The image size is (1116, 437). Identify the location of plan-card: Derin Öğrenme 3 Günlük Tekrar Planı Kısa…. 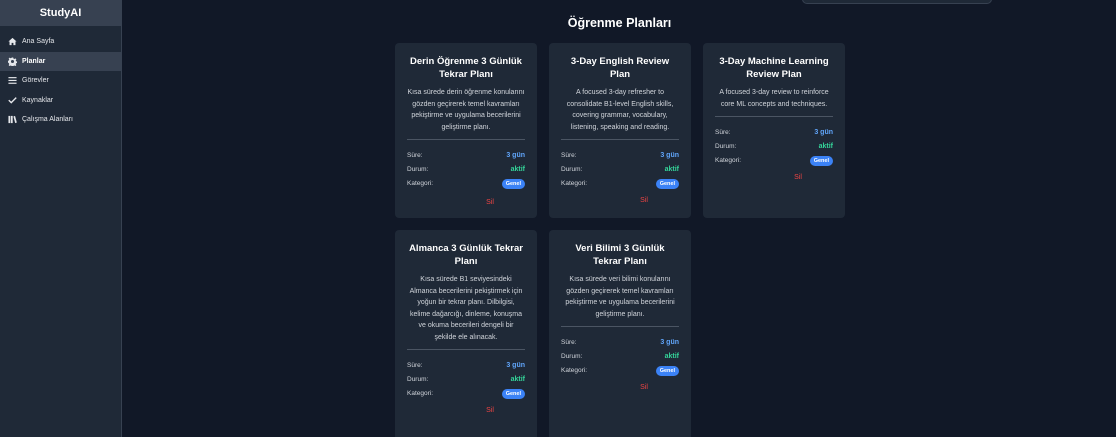
(466, 130).